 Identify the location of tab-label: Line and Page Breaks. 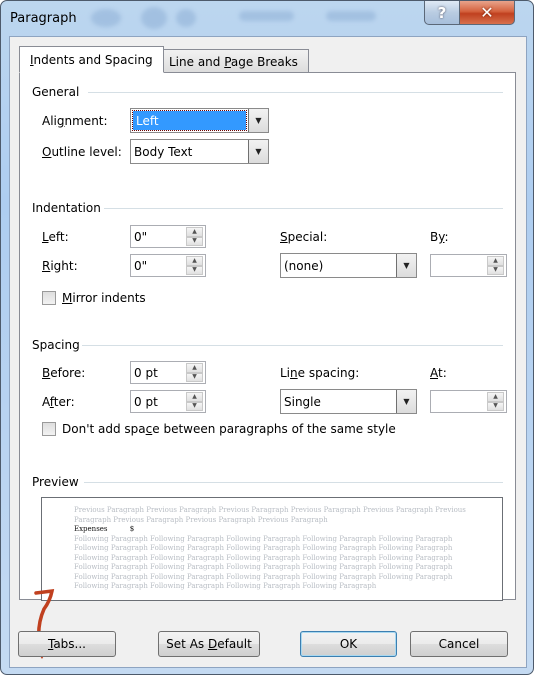
(233, 61).